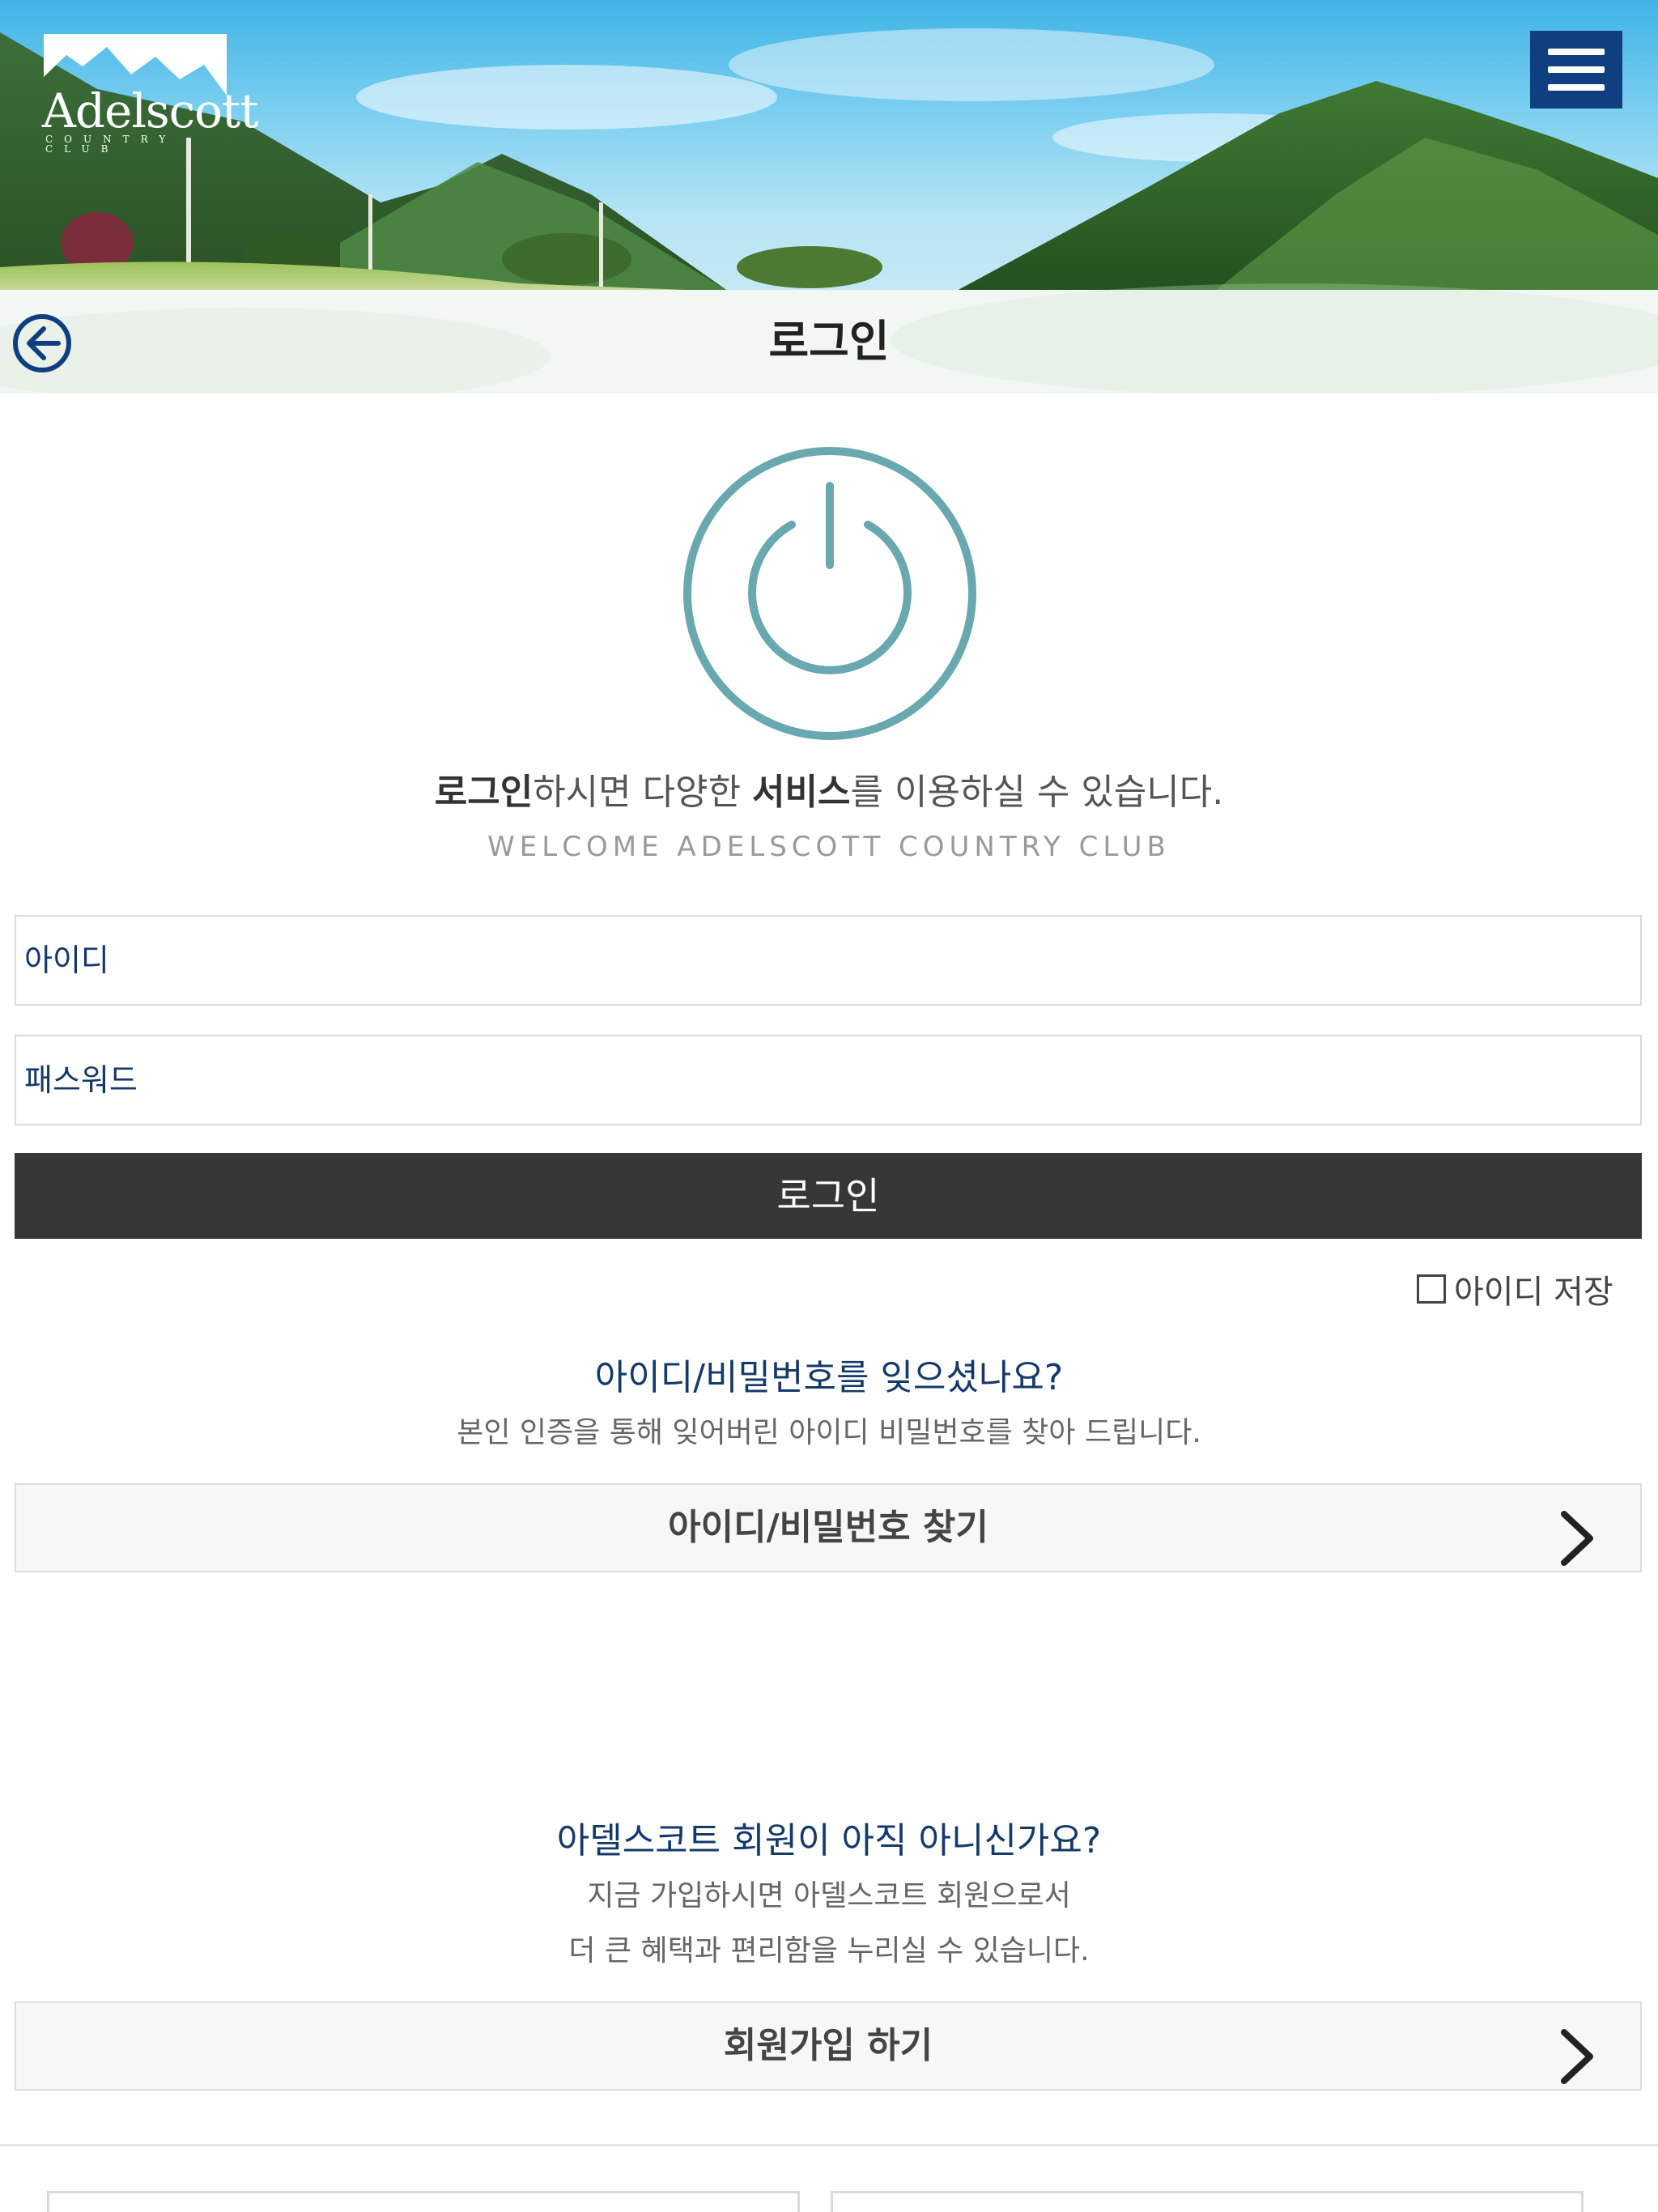 This screenshot has height=2212, width=1658. Describe the element at coordinates (829, 594) in the screenshot. I see `power-icon` at that location.